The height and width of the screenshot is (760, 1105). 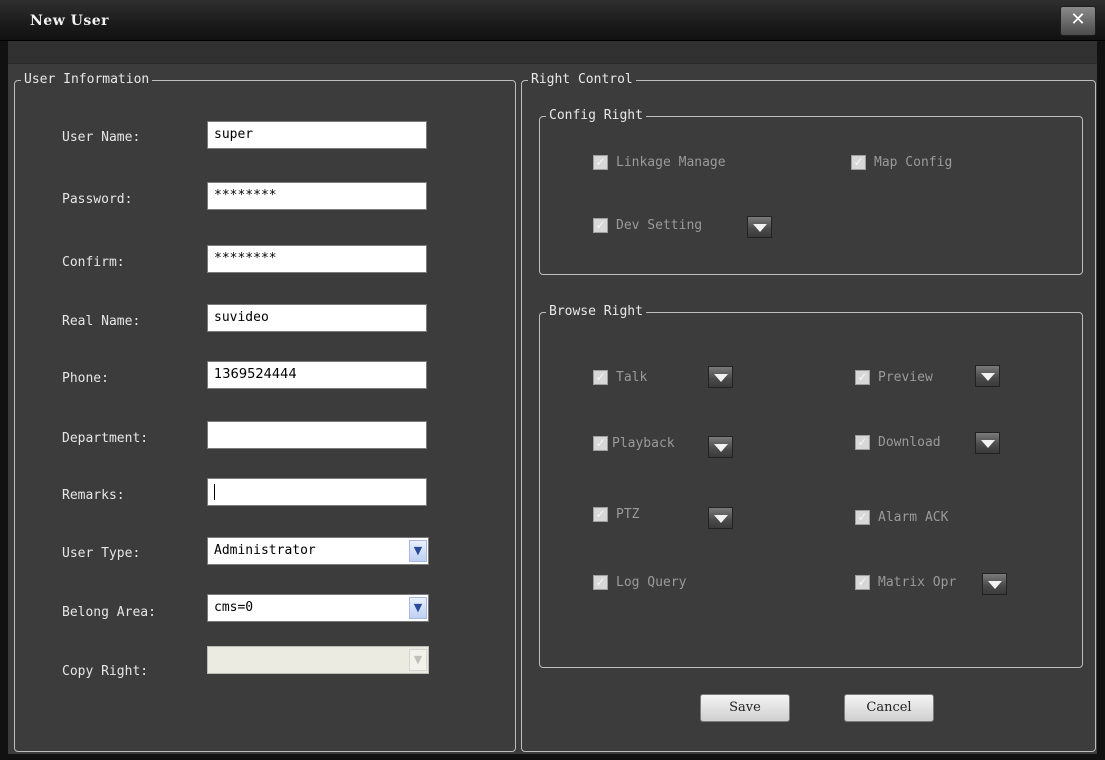 I want to click on download-expand-button, so click(x=987, y=443).